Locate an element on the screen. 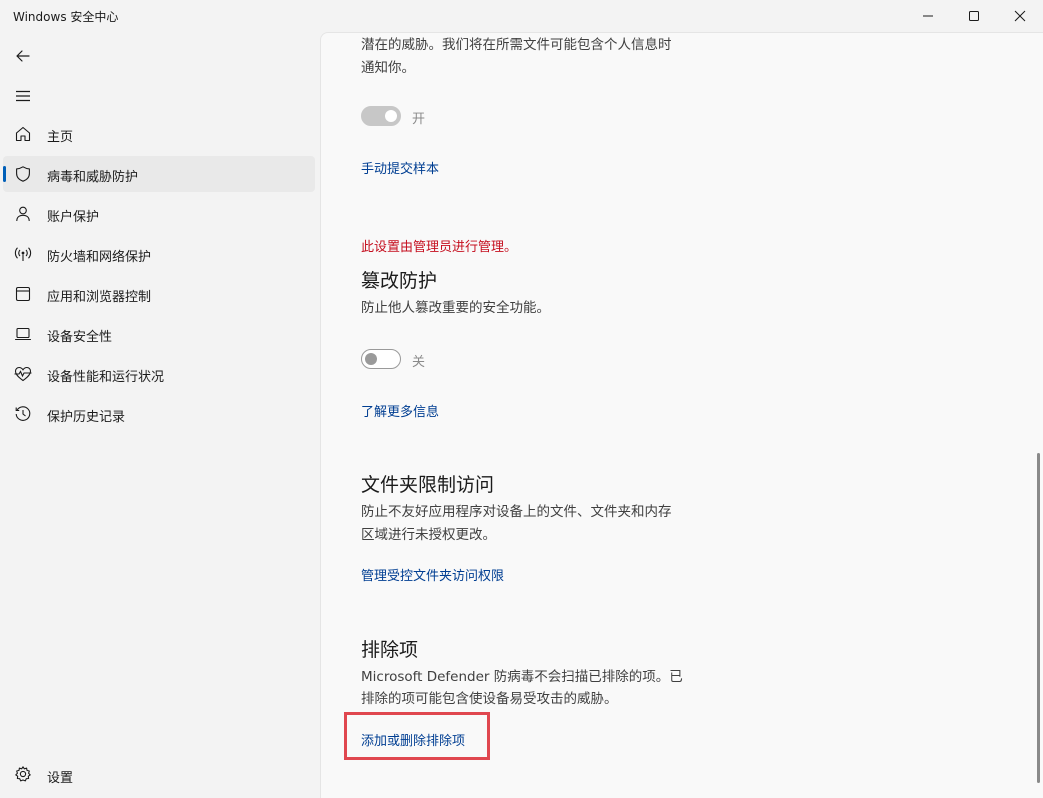  sidebar-item-settings: 设置 is located at coordinates (159, 774).